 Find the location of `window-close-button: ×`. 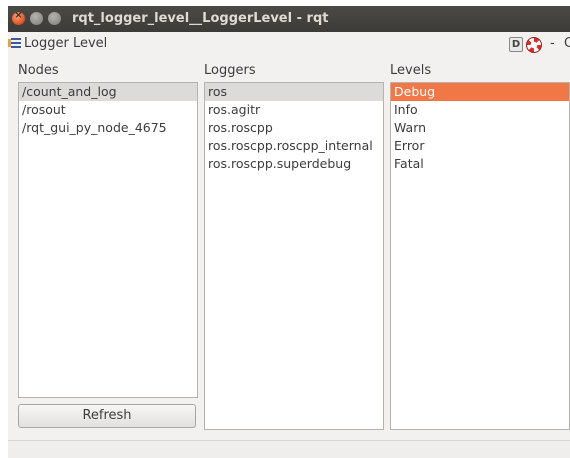

window-close-button: × is located at coordinates (18, 17).